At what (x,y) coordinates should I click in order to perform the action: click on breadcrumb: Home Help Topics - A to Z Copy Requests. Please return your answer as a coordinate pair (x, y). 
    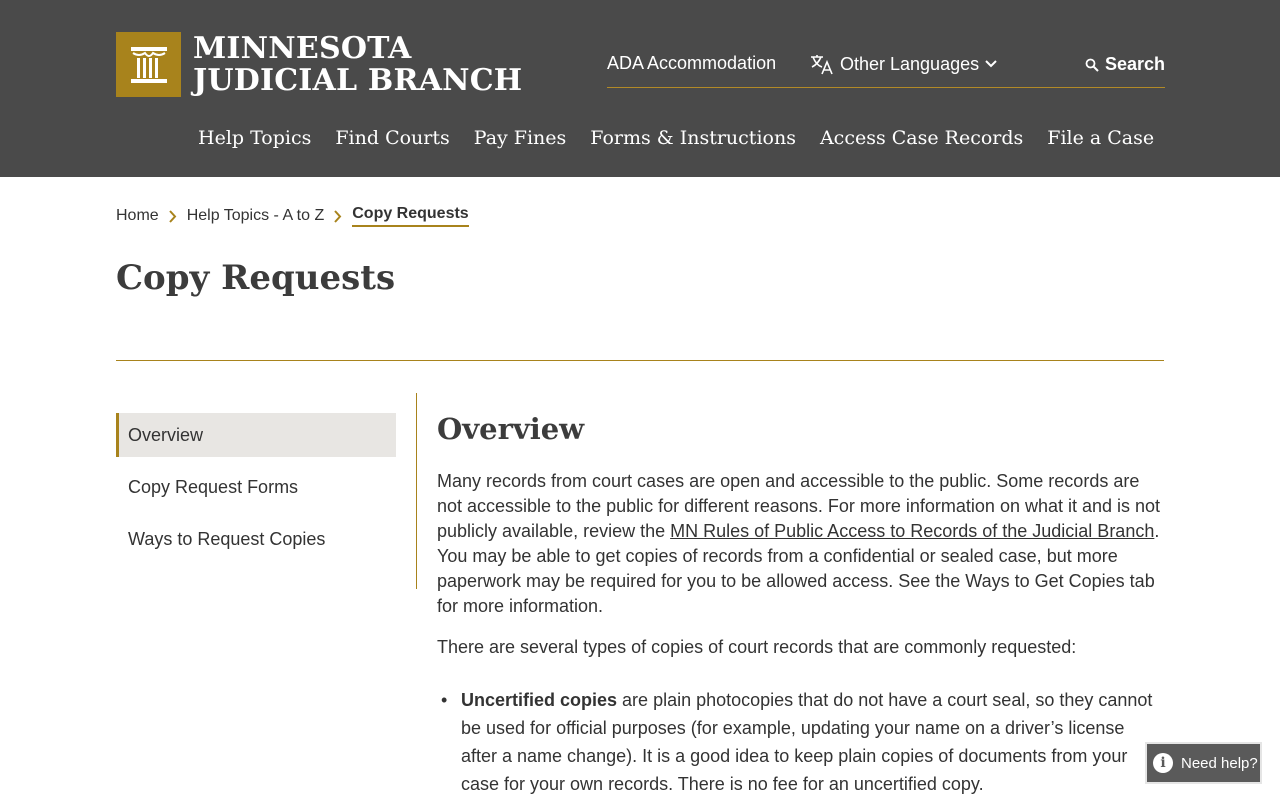
    Looking at the image, I should click on (292, 216).